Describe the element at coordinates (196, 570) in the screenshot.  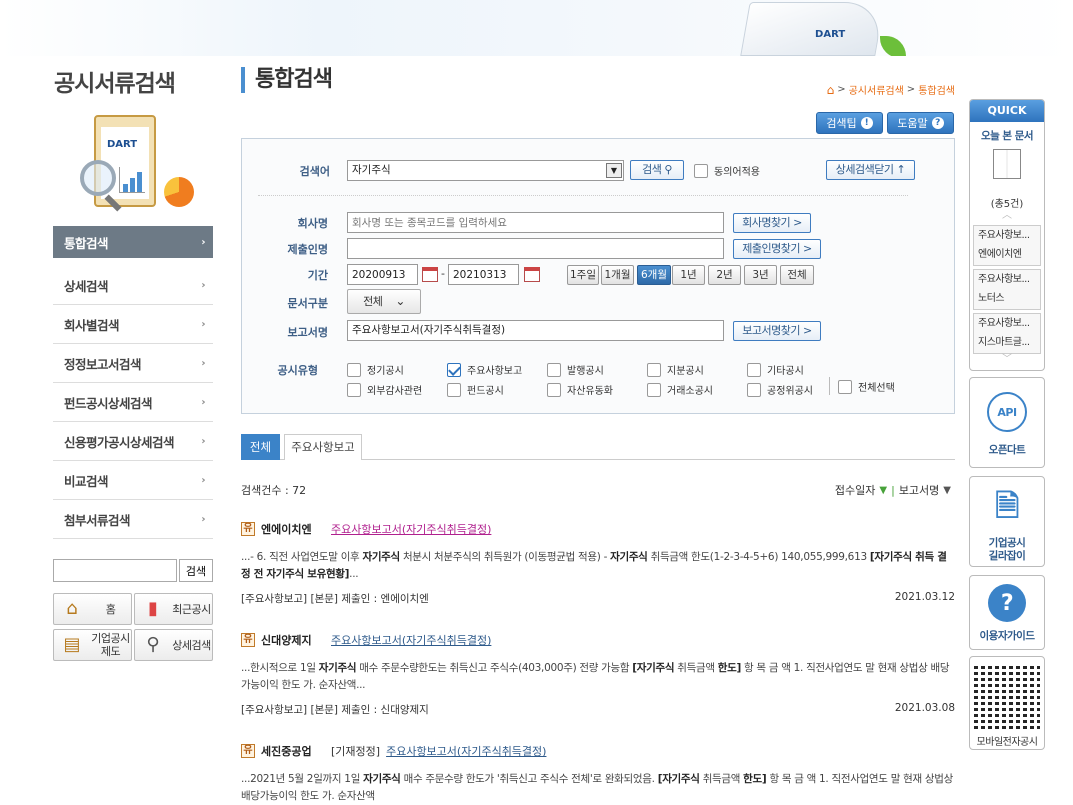
I see `sidebar-search-button: 검색` at that location.